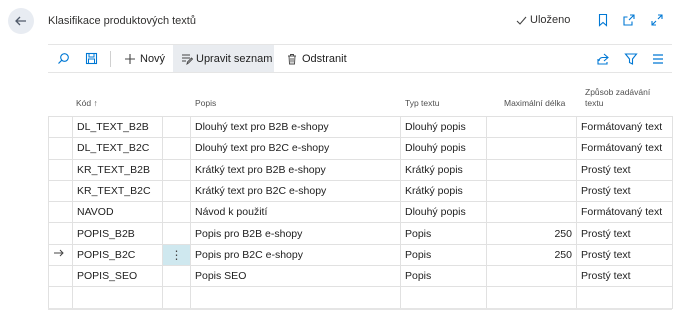 The width and height of the screenshot is (676, 313). Describe the element at coordinates (117, 233) in the screenshot. I see `cell-code: POPIS_B2B` at that location.